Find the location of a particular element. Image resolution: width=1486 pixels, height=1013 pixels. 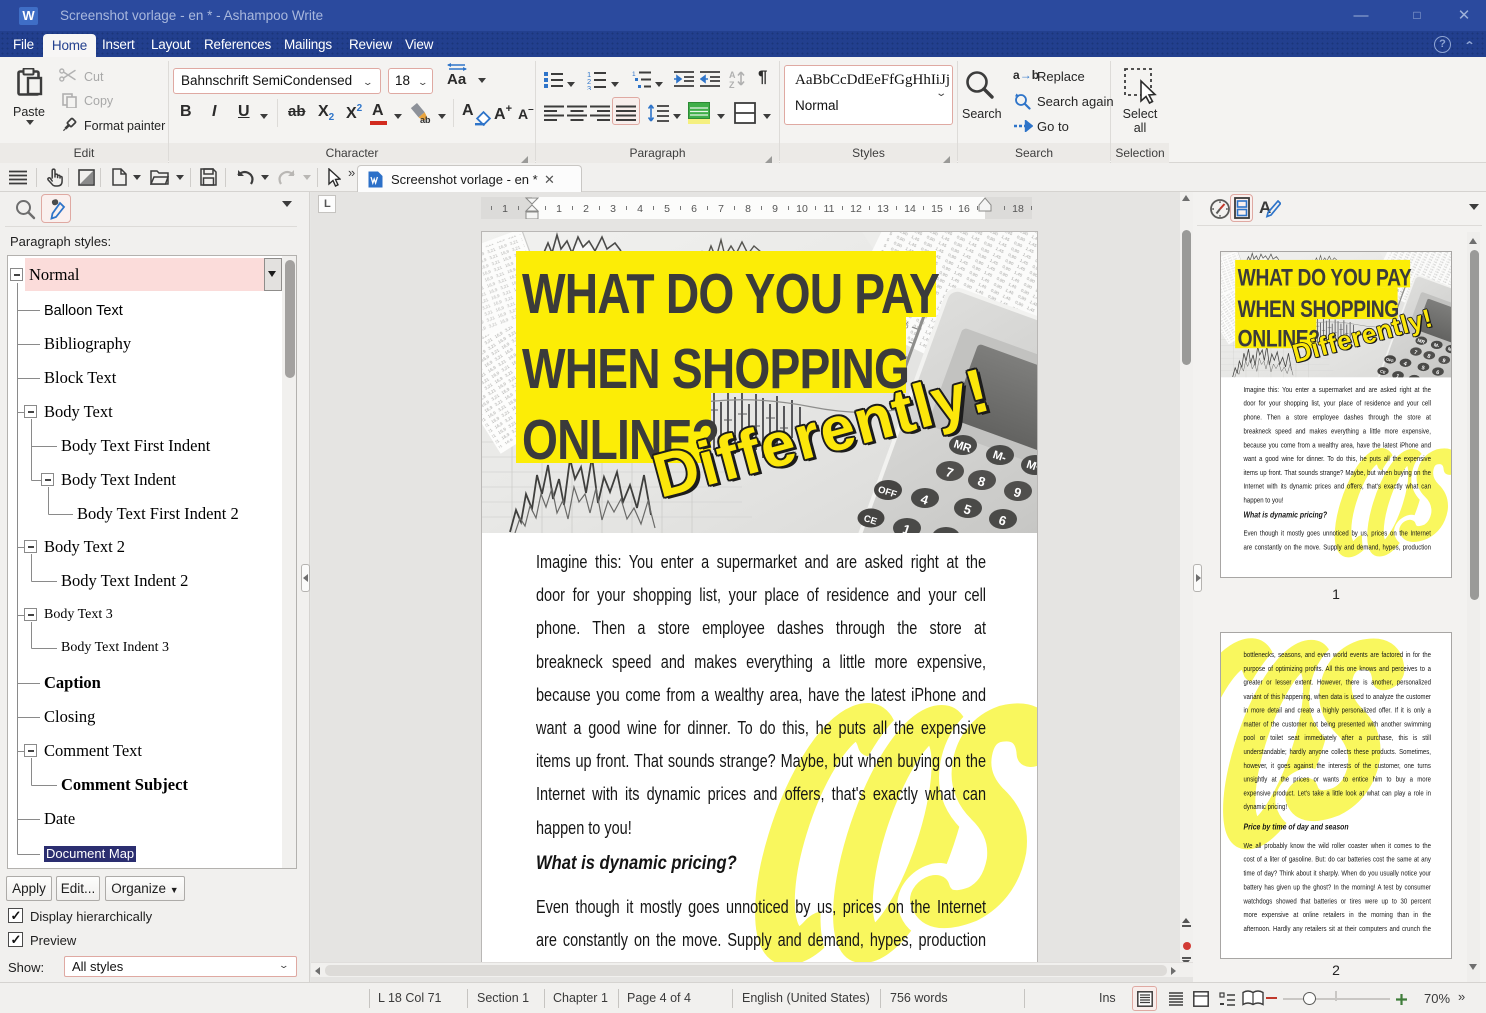

svg-text: 9 is located at coordinates (775, 209).